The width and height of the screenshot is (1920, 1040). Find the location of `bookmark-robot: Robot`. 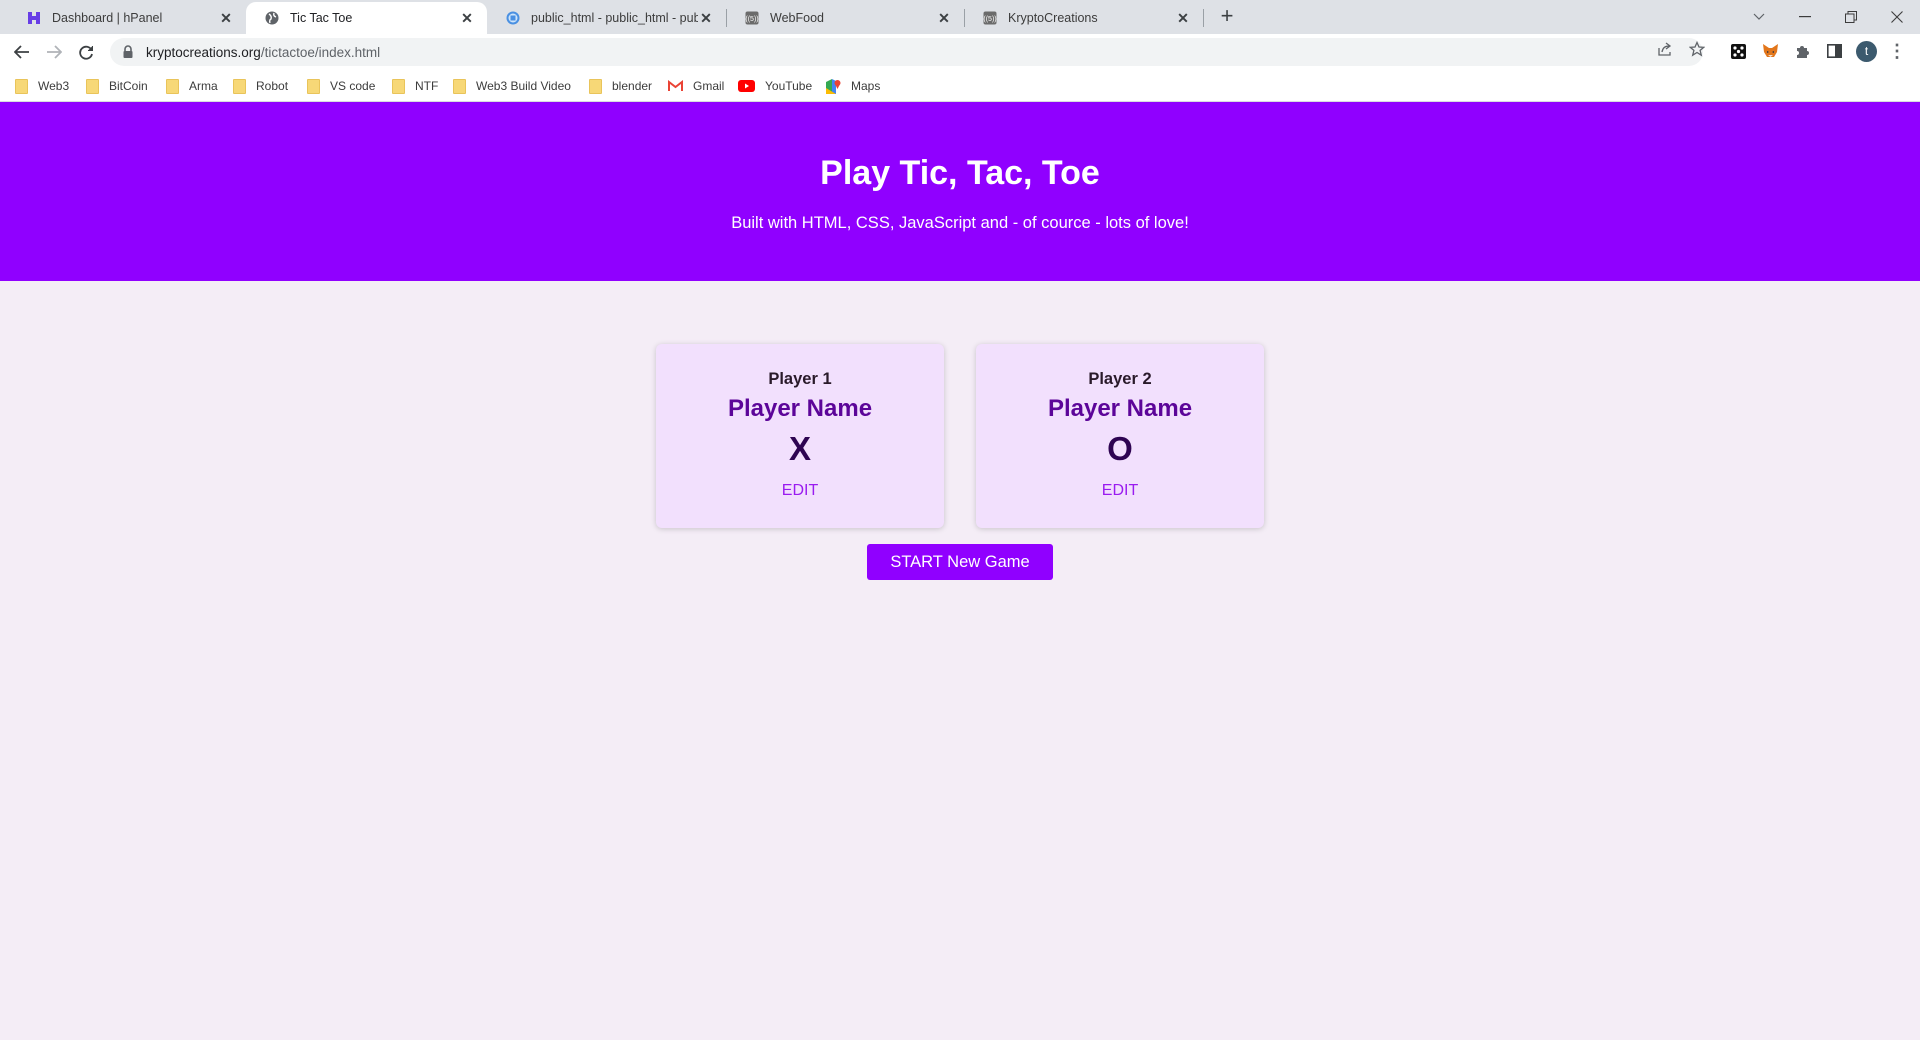

bookmark-robot: Robot is located at coordinates (260, 86).